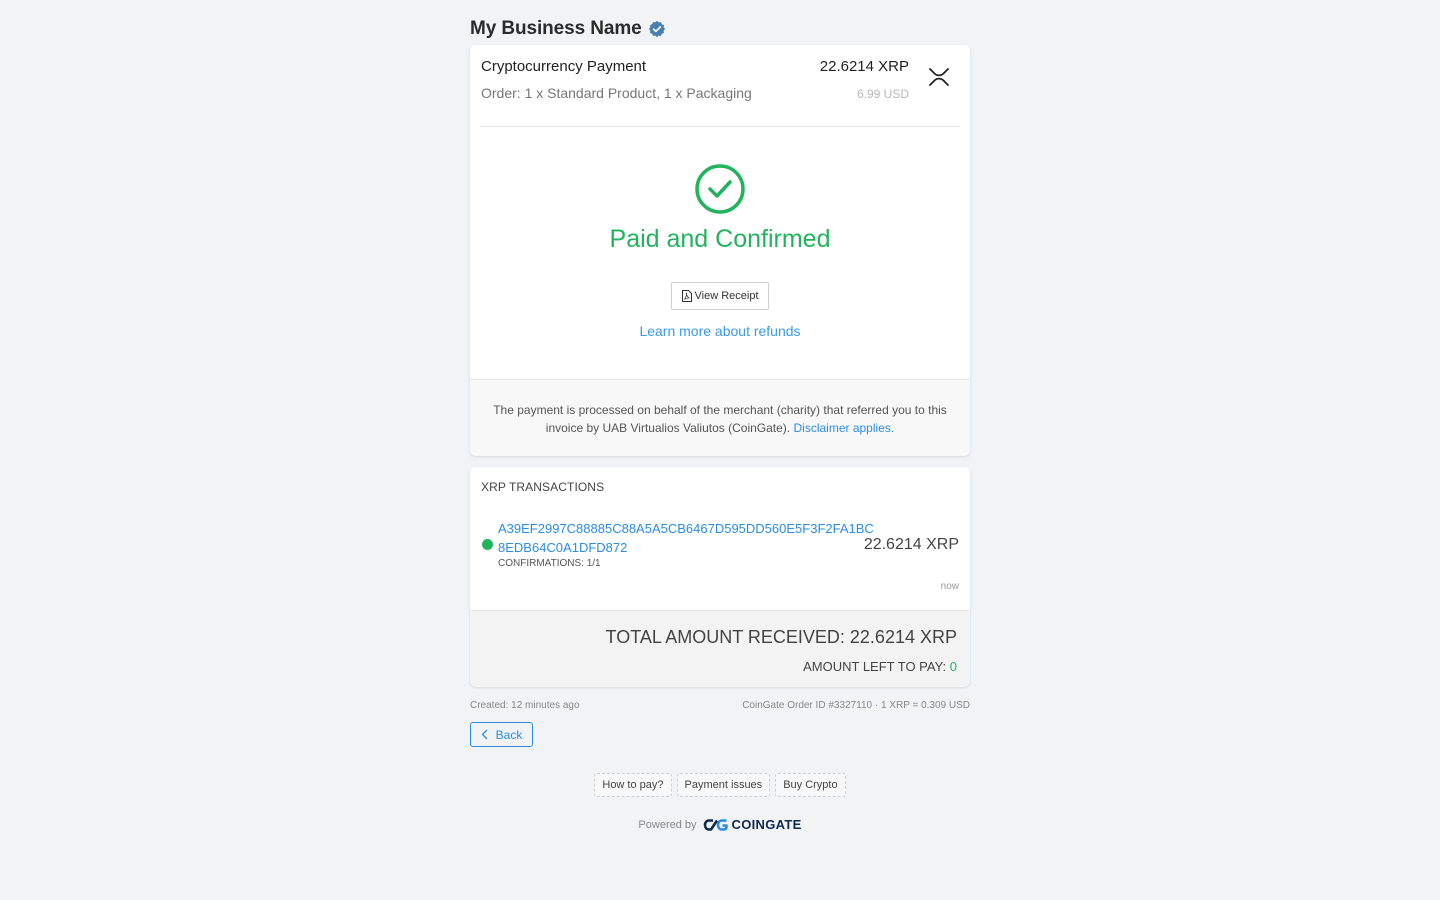 This screenshot has width=1440, height=900. I want to click on payment-status: Paid and Confirmed, so click(720, 208).